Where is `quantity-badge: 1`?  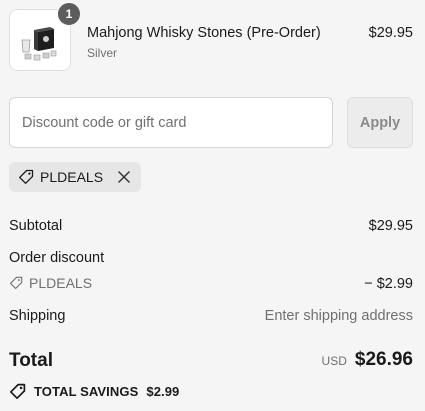 quantity-badge: 1 is located at coordinates (69, 14).